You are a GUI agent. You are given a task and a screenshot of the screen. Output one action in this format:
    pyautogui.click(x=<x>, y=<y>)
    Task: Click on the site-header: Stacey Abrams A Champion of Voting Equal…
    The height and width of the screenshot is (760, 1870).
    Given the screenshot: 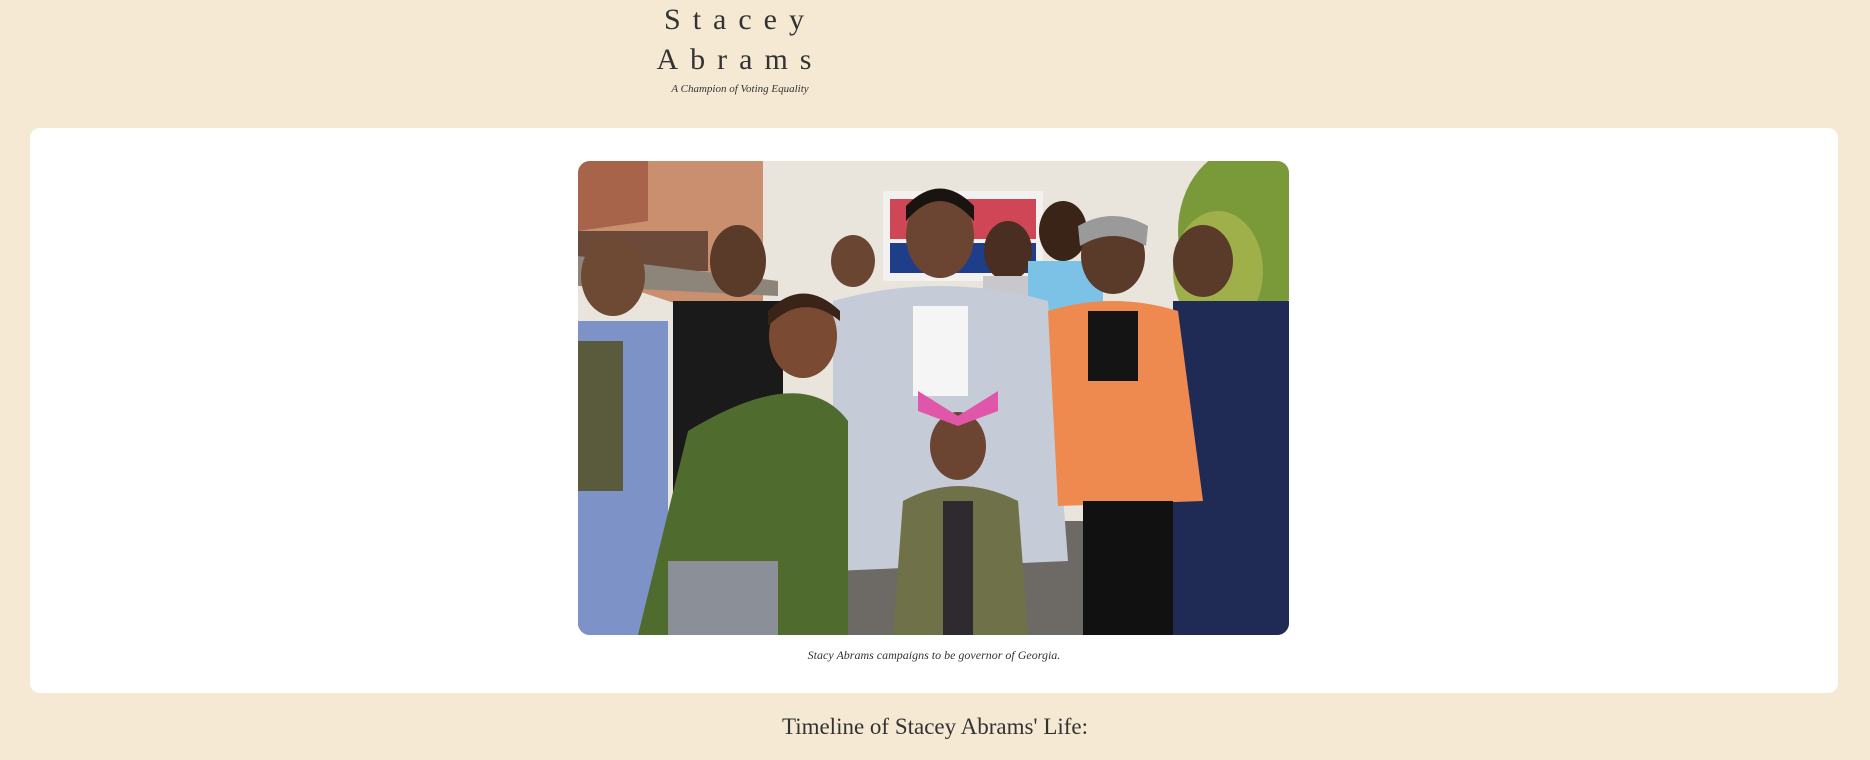 What is the action you would take?
    pyautogui.click(x=740, y=48)
    